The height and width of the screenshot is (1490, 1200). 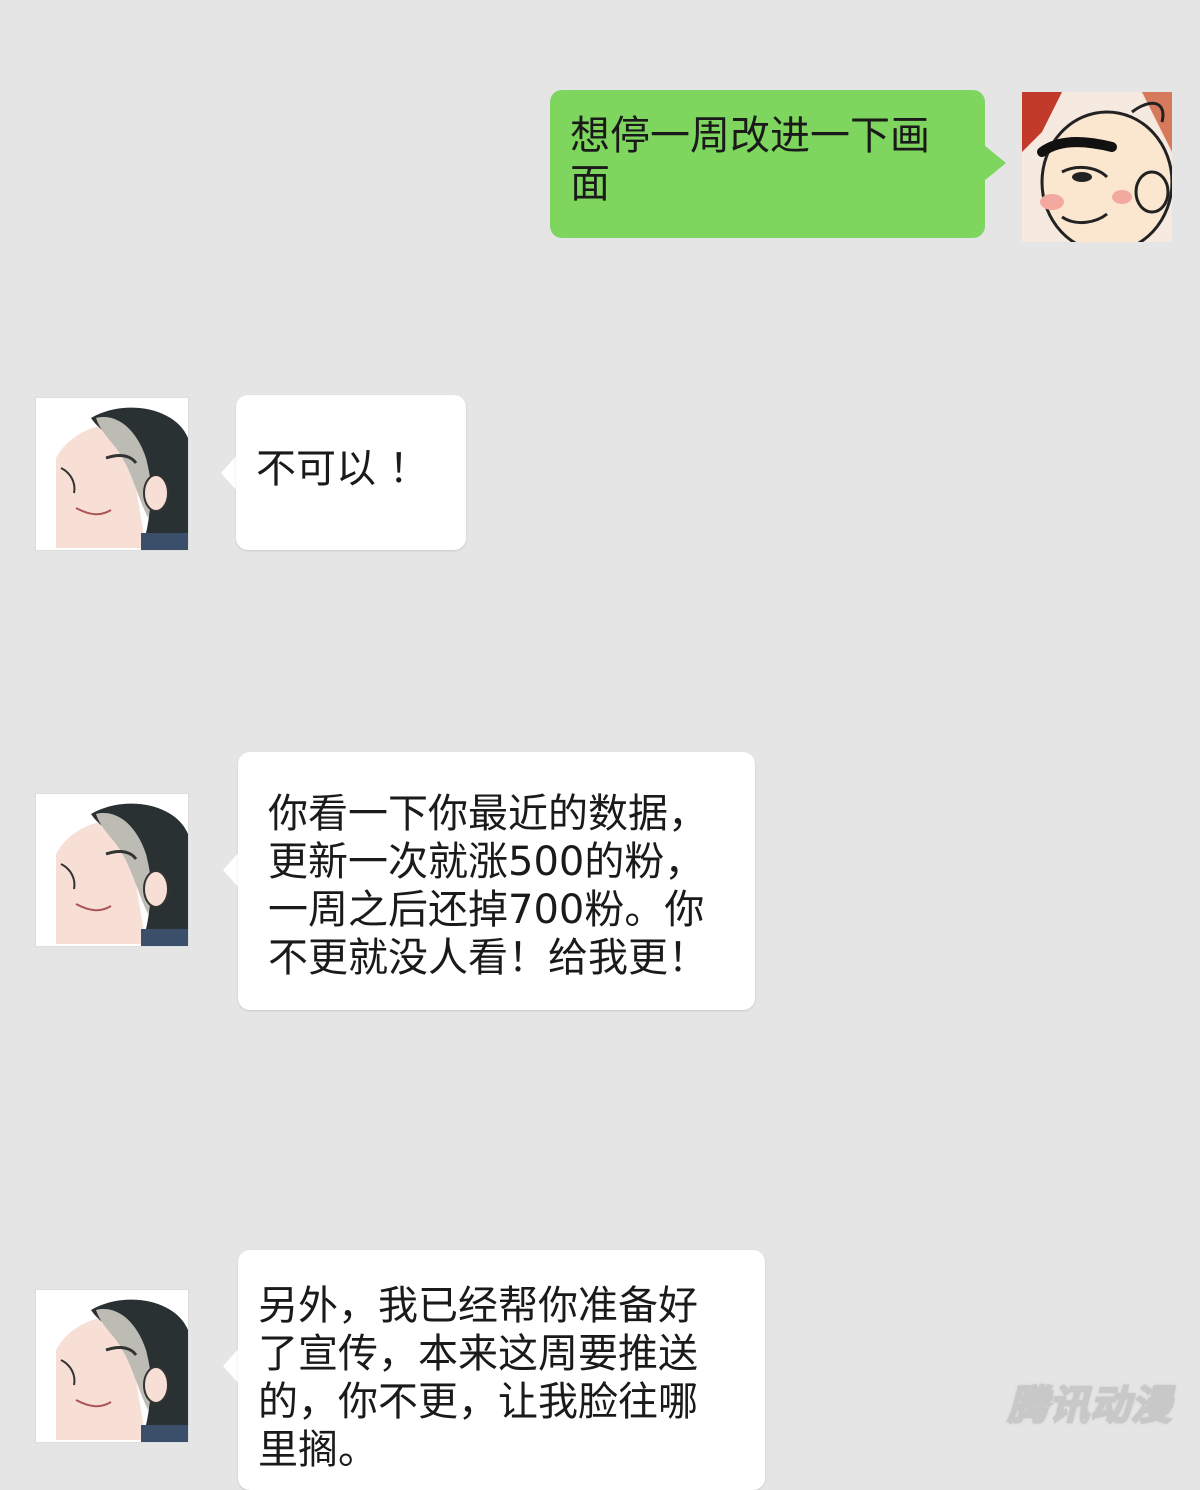 I want to click on bald-cartoon-man-avatar, so click(x=1097, y=167).